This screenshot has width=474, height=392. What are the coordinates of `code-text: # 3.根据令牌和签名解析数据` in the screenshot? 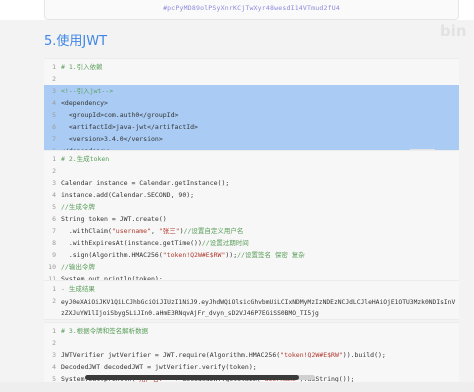 It's located at (105, 331).